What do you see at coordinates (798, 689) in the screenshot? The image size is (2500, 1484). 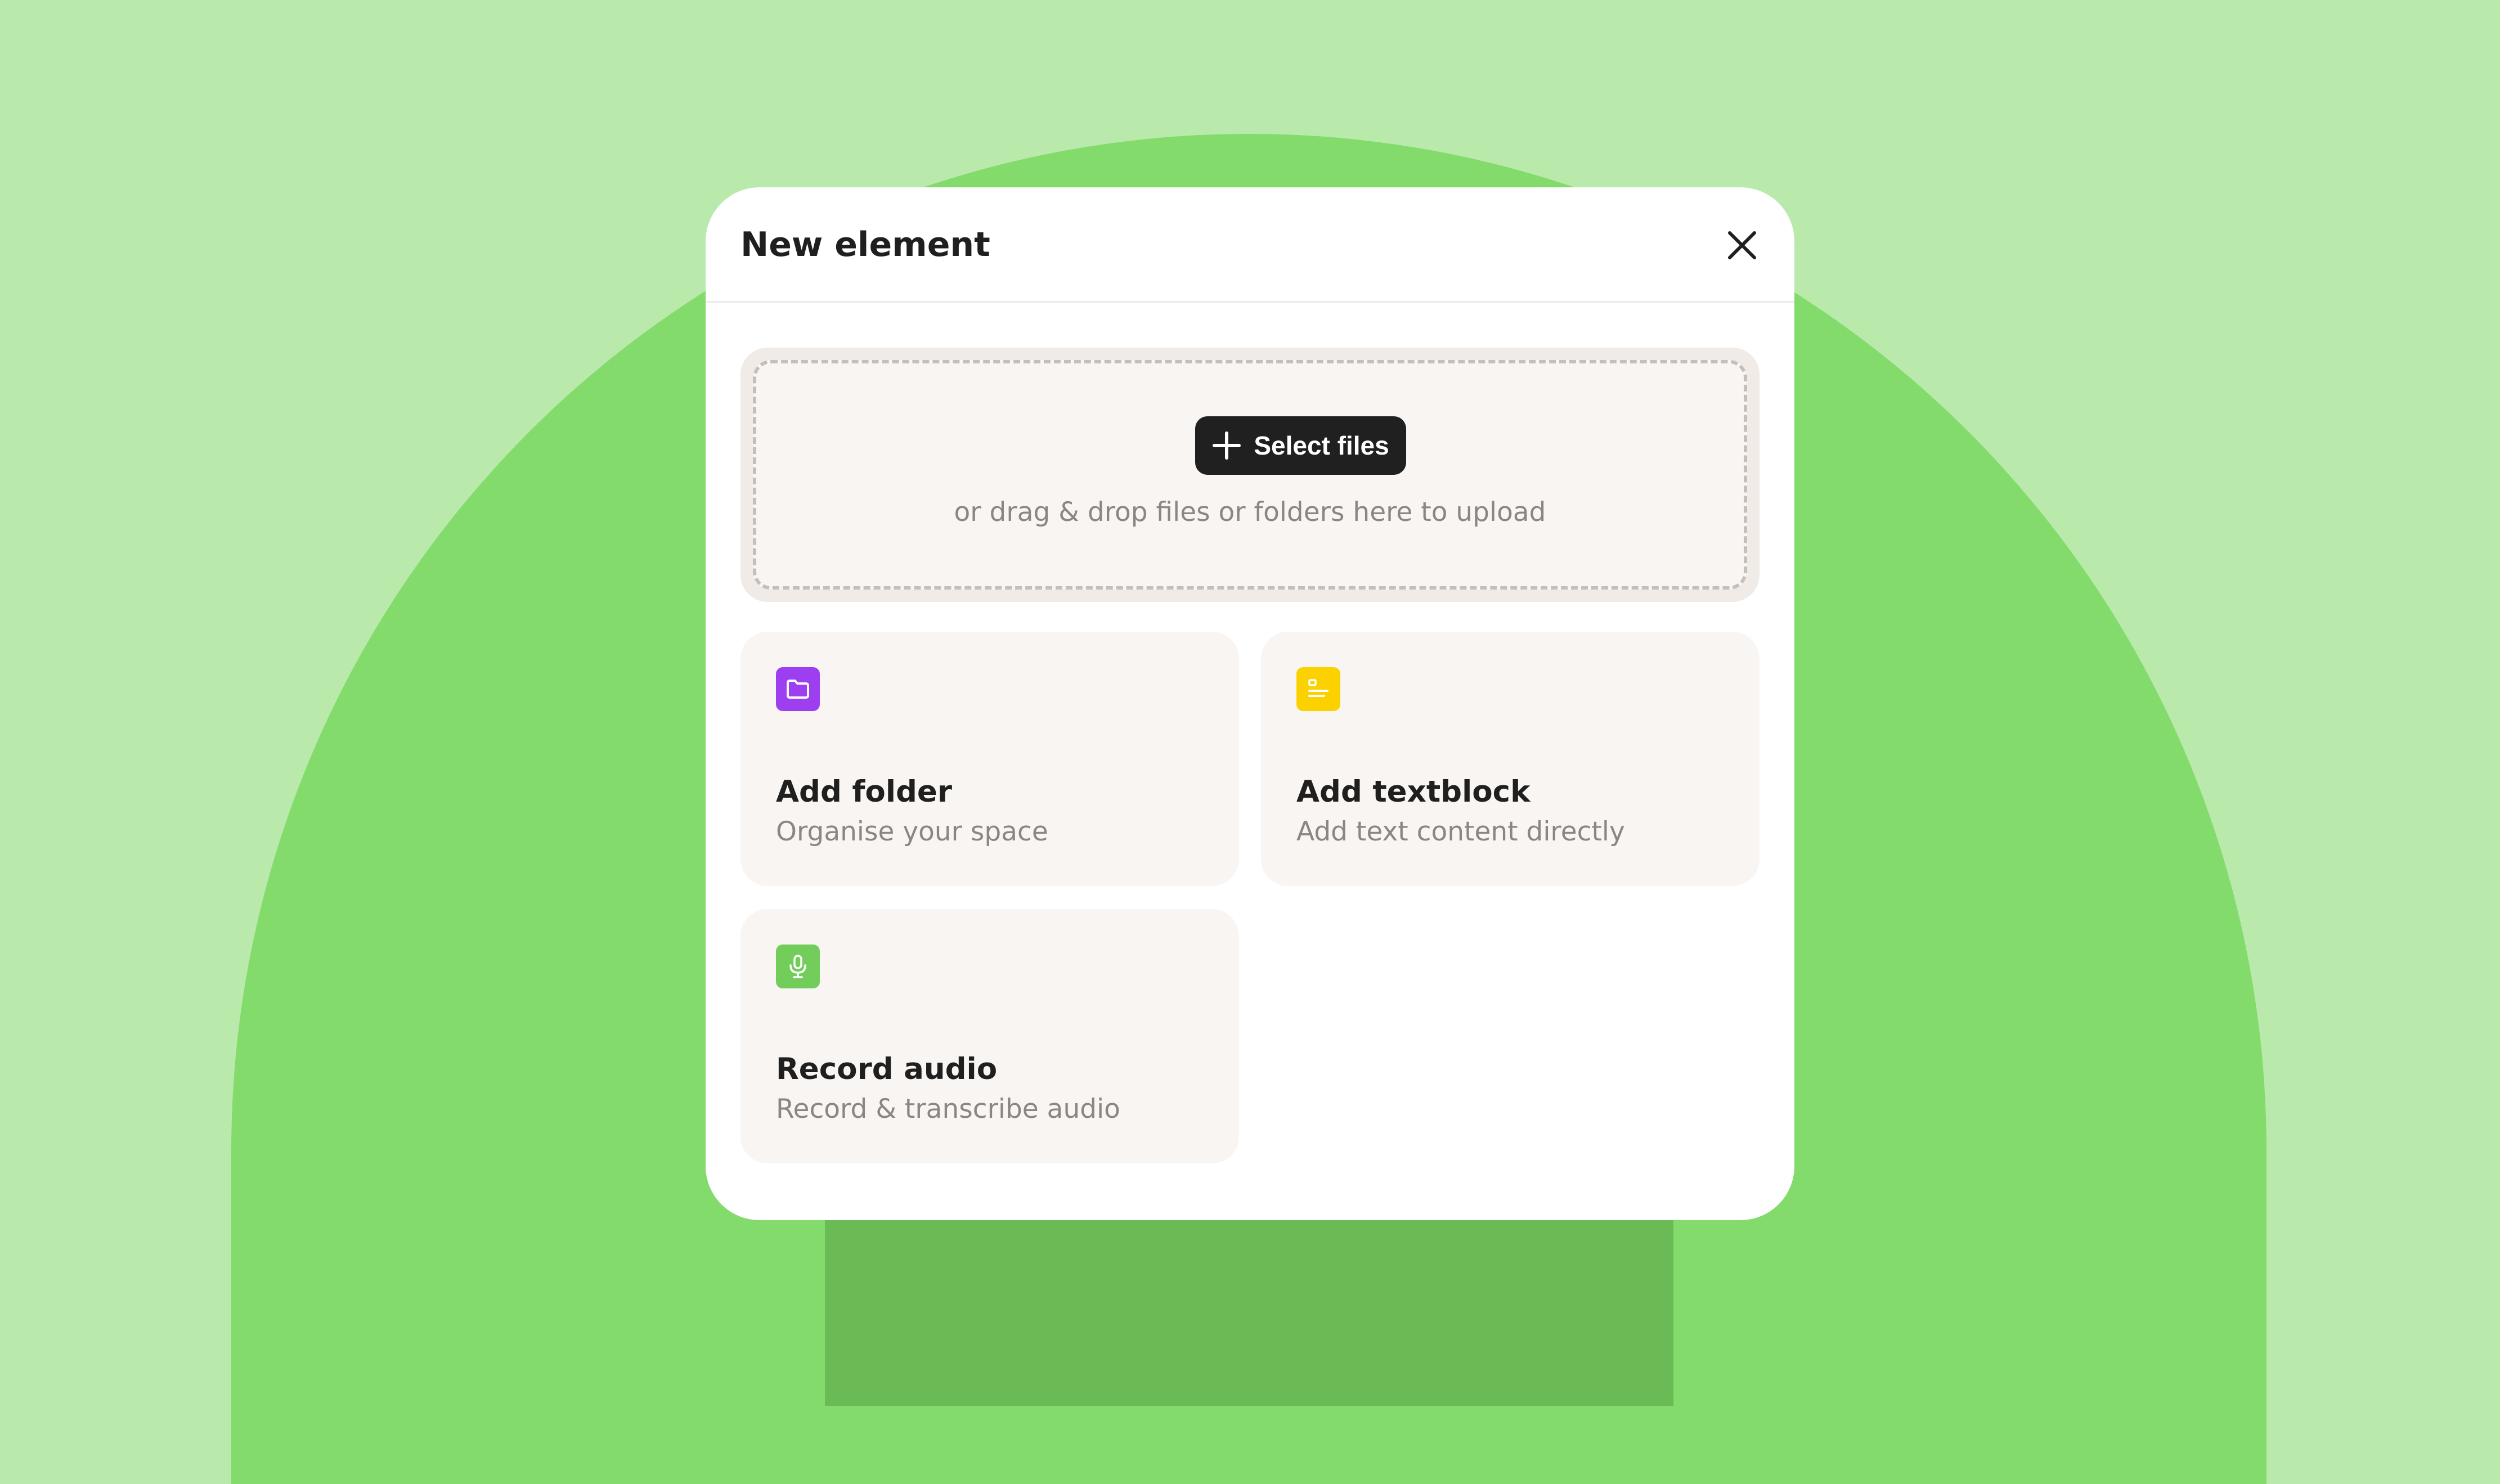 I see `folder-icon` at bounding box center [798, 689].